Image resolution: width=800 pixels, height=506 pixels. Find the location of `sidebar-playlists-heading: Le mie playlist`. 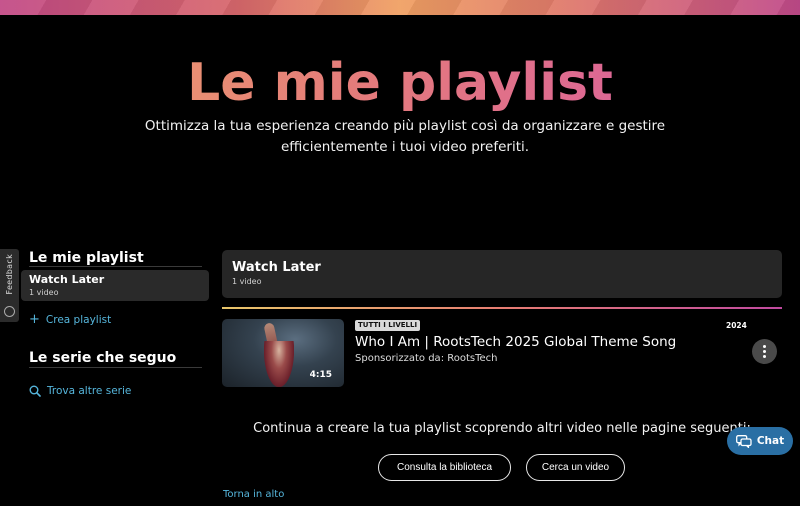

sidebar-playlists-heading: Le mie playlist is located at coordinates (86, 258).